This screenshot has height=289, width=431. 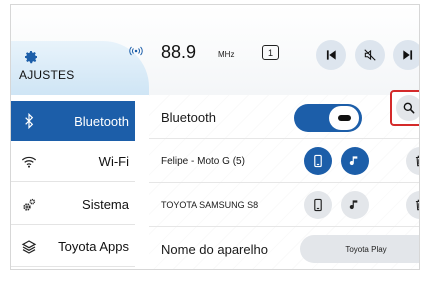 What do you see at coordinates (214, 249) in the screenshot?
I see `device-name-label: Nome do aparelho` at bounding box center [214, 249].